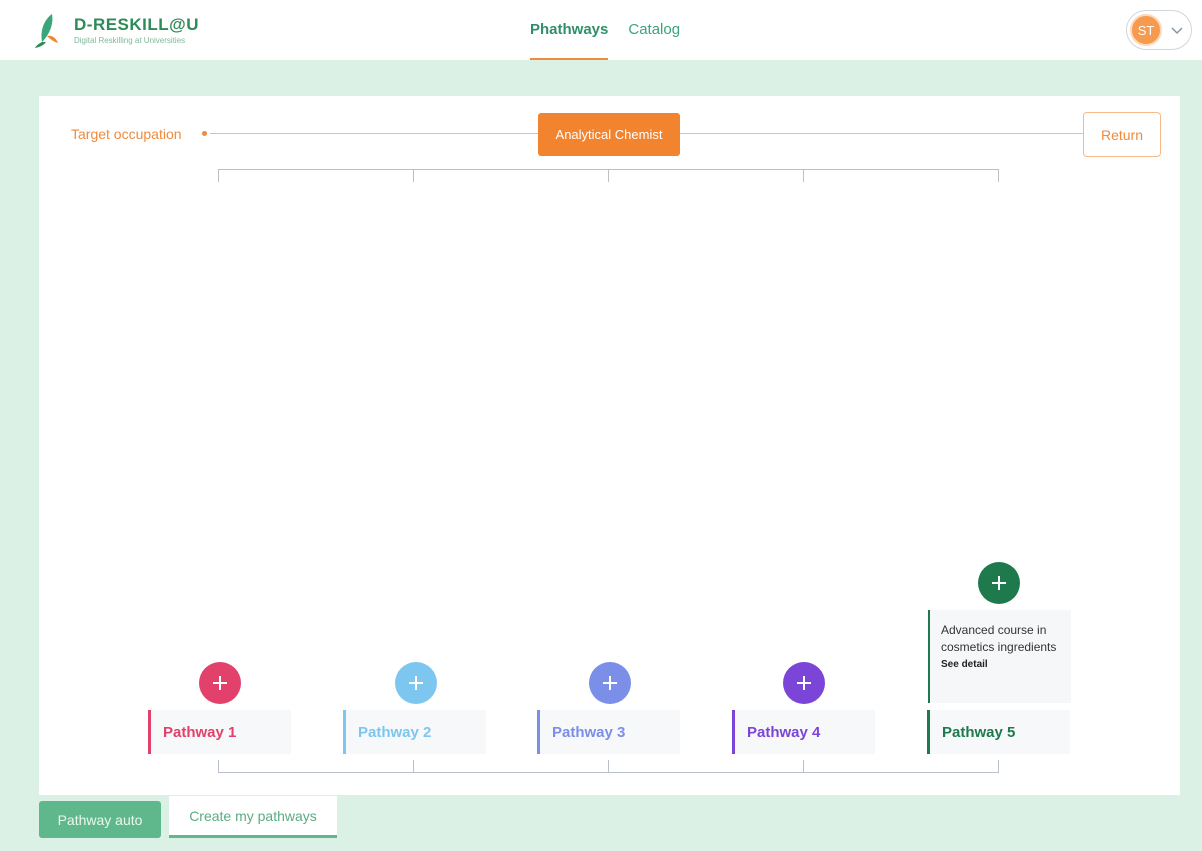  Describe the element at coordinates (608, 766) in the screenshot. I see `bottom-bracket` at that location.